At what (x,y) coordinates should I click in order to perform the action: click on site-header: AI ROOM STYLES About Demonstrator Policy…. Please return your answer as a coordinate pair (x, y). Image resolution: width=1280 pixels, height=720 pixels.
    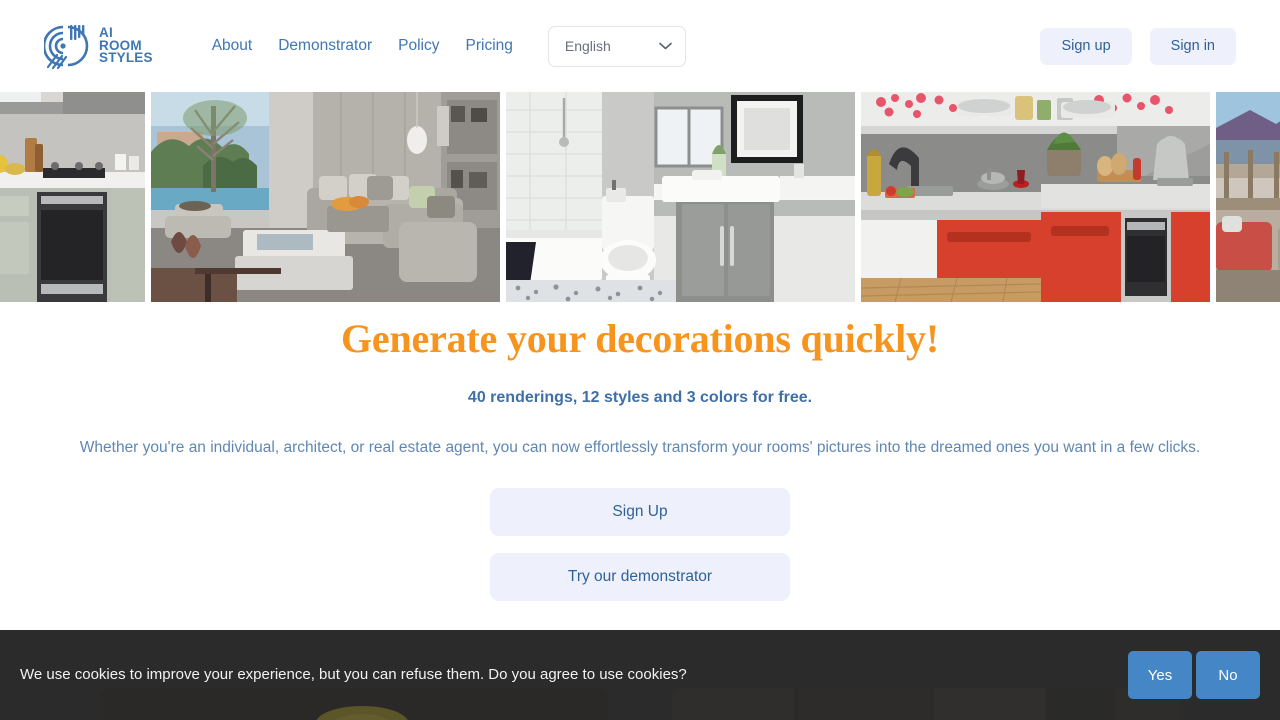
    Looking at the image, I should click on (640, 46).